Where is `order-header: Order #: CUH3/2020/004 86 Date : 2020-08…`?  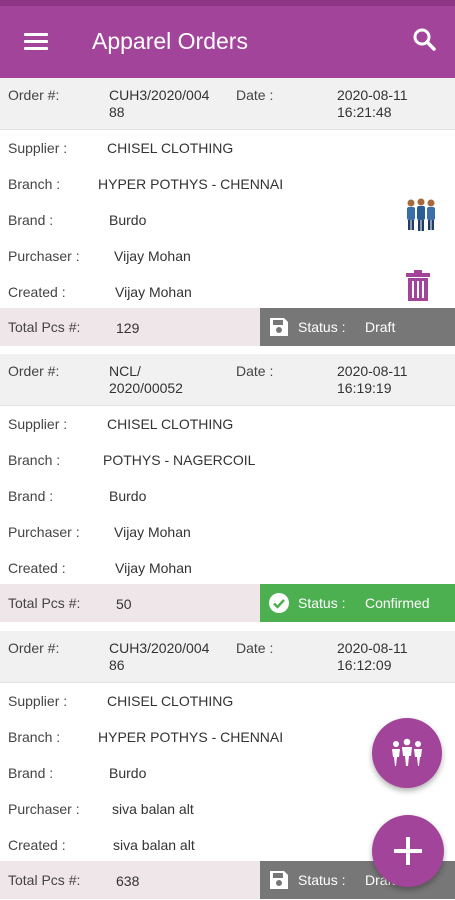 order-header: Order #: CUH3/2020/004 86 Date : 2020-08… is located at coordinates (227, 657).